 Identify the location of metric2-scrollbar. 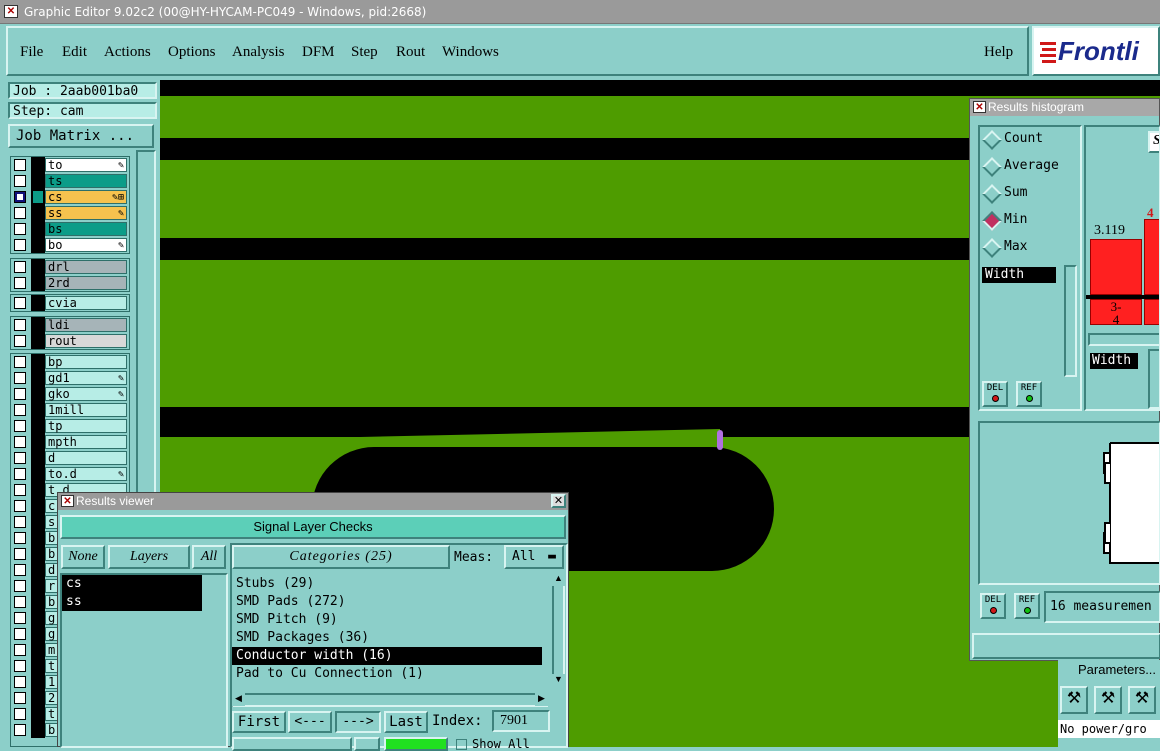
(1153, 379).